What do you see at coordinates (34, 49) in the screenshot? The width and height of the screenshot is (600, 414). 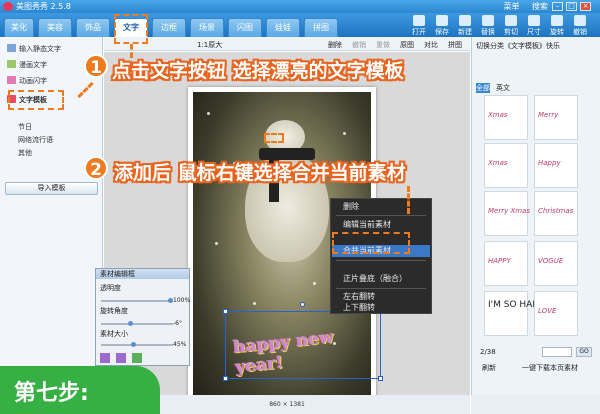 I see `item-static-text: 输入静态文字` at bounding box center [34, 49].